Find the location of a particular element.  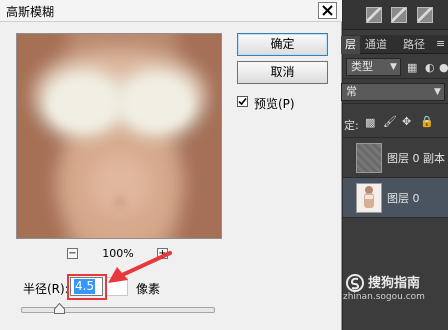

lock-transparent-icon: ▩ is located at coordinates (370, 122).